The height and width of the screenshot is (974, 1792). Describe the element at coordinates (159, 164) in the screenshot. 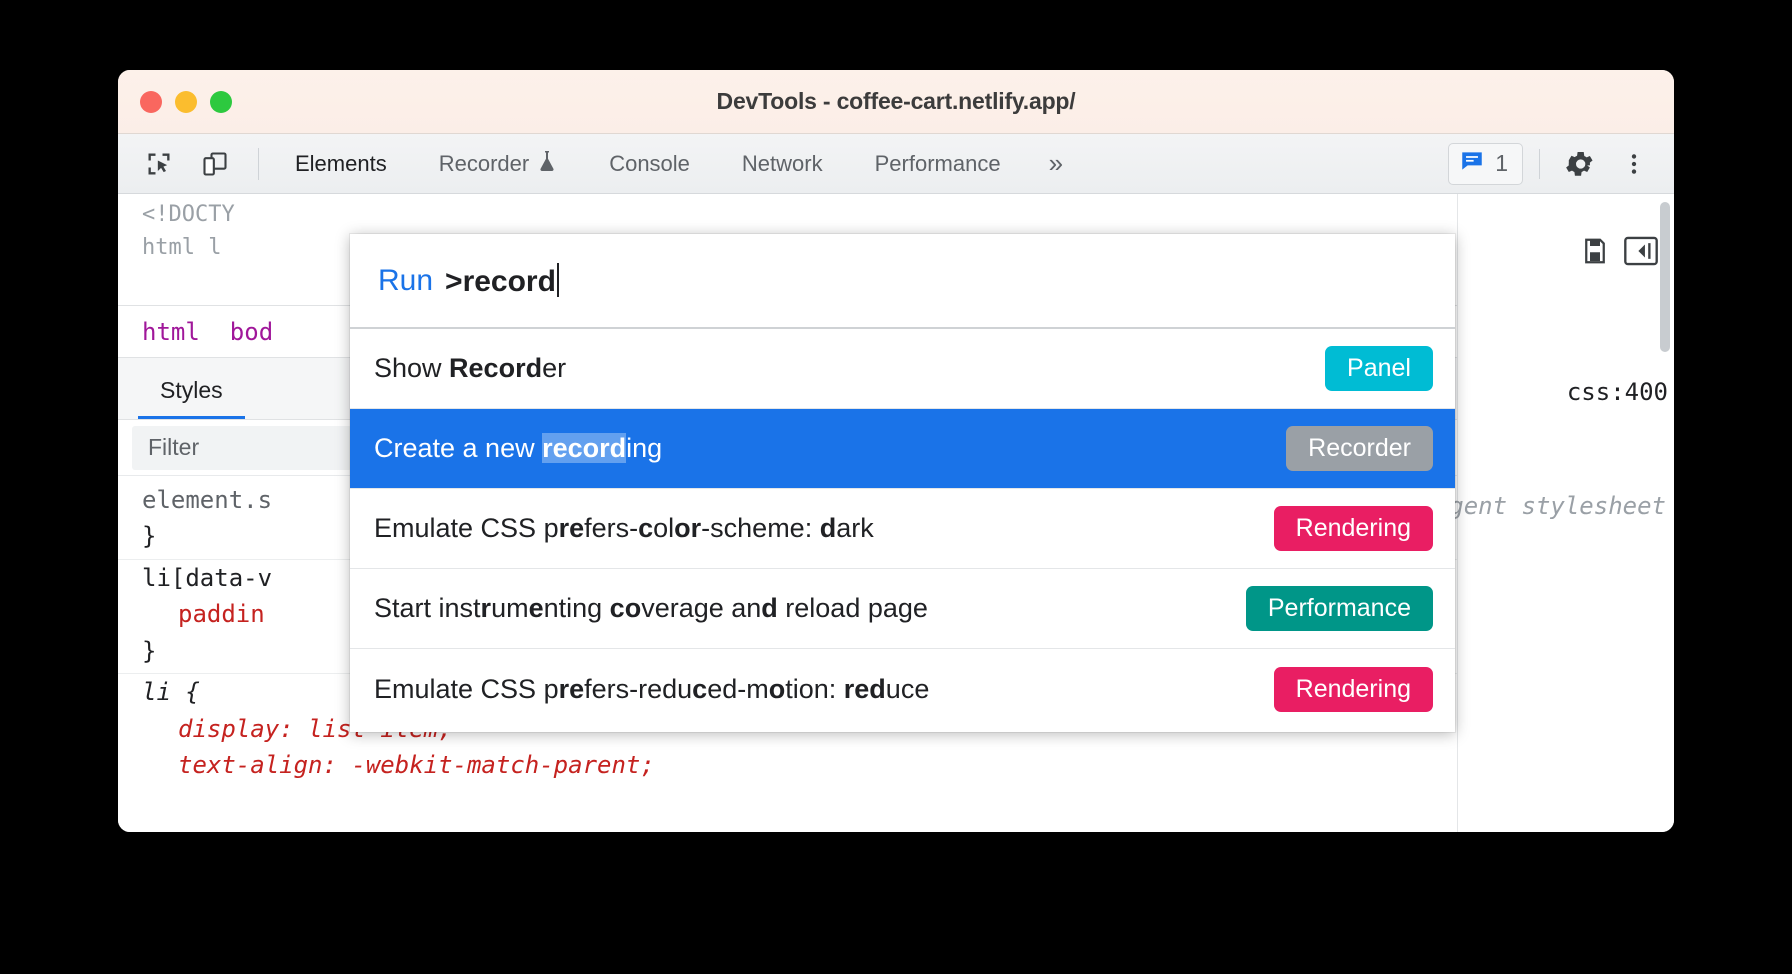

I see `inspect-element-icon` at that location.